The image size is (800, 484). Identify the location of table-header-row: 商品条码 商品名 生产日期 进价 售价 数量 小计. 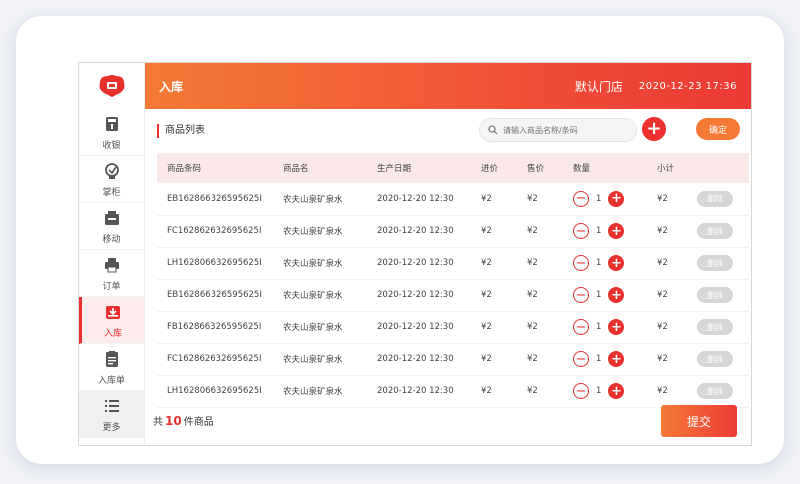
(453, 168).